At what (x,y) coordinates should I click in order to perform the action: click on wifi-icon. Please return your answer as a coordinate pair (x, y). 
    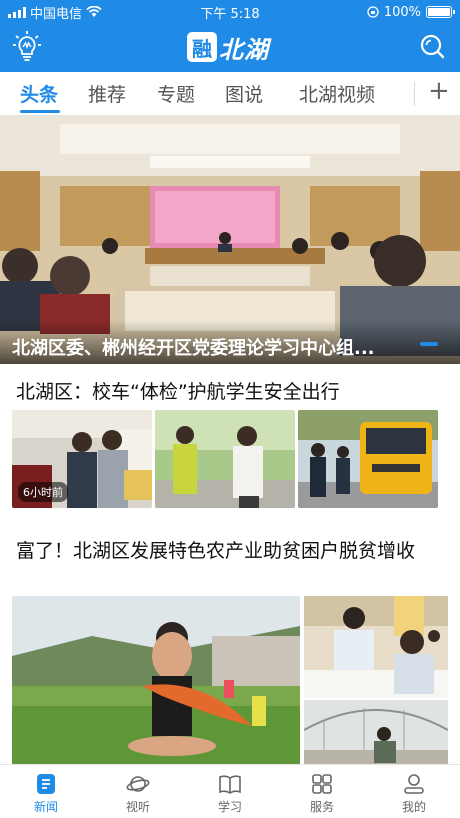
    Looking at the image, I should click on (94, 11).